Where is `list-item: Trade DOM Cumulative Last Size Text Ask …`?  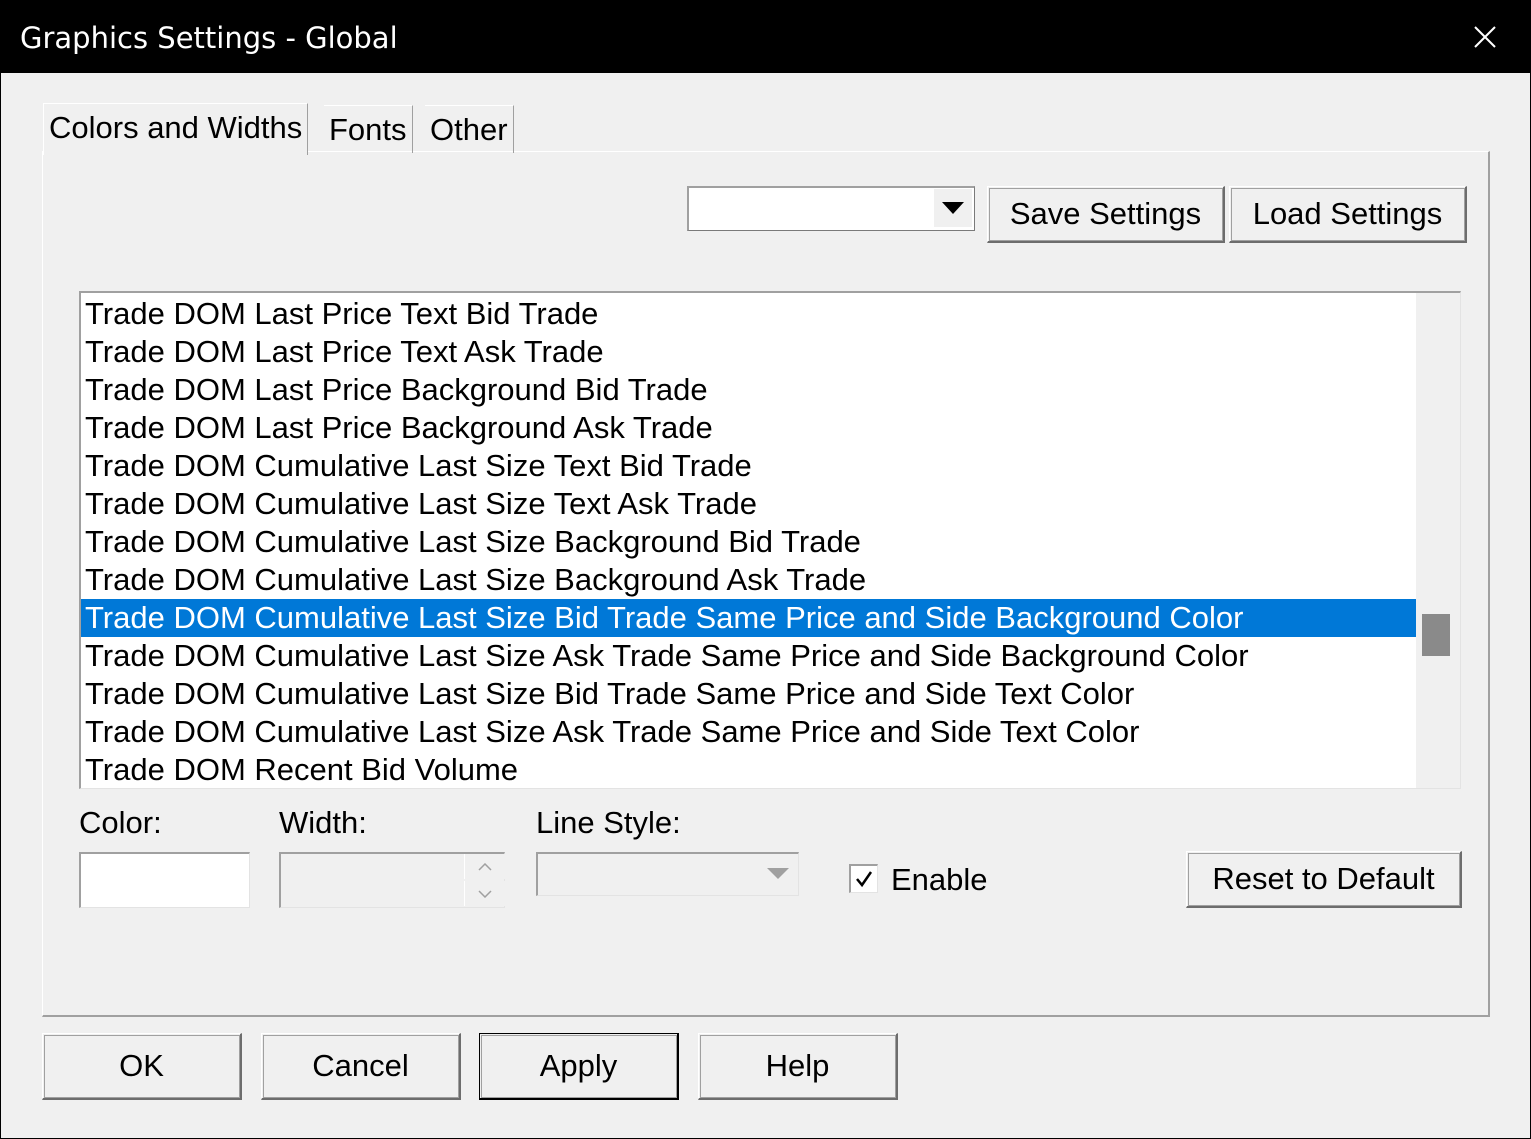
list-item: Trade DOM Cumulative Last Size Text Ask … is located at coordinates (749, 504).